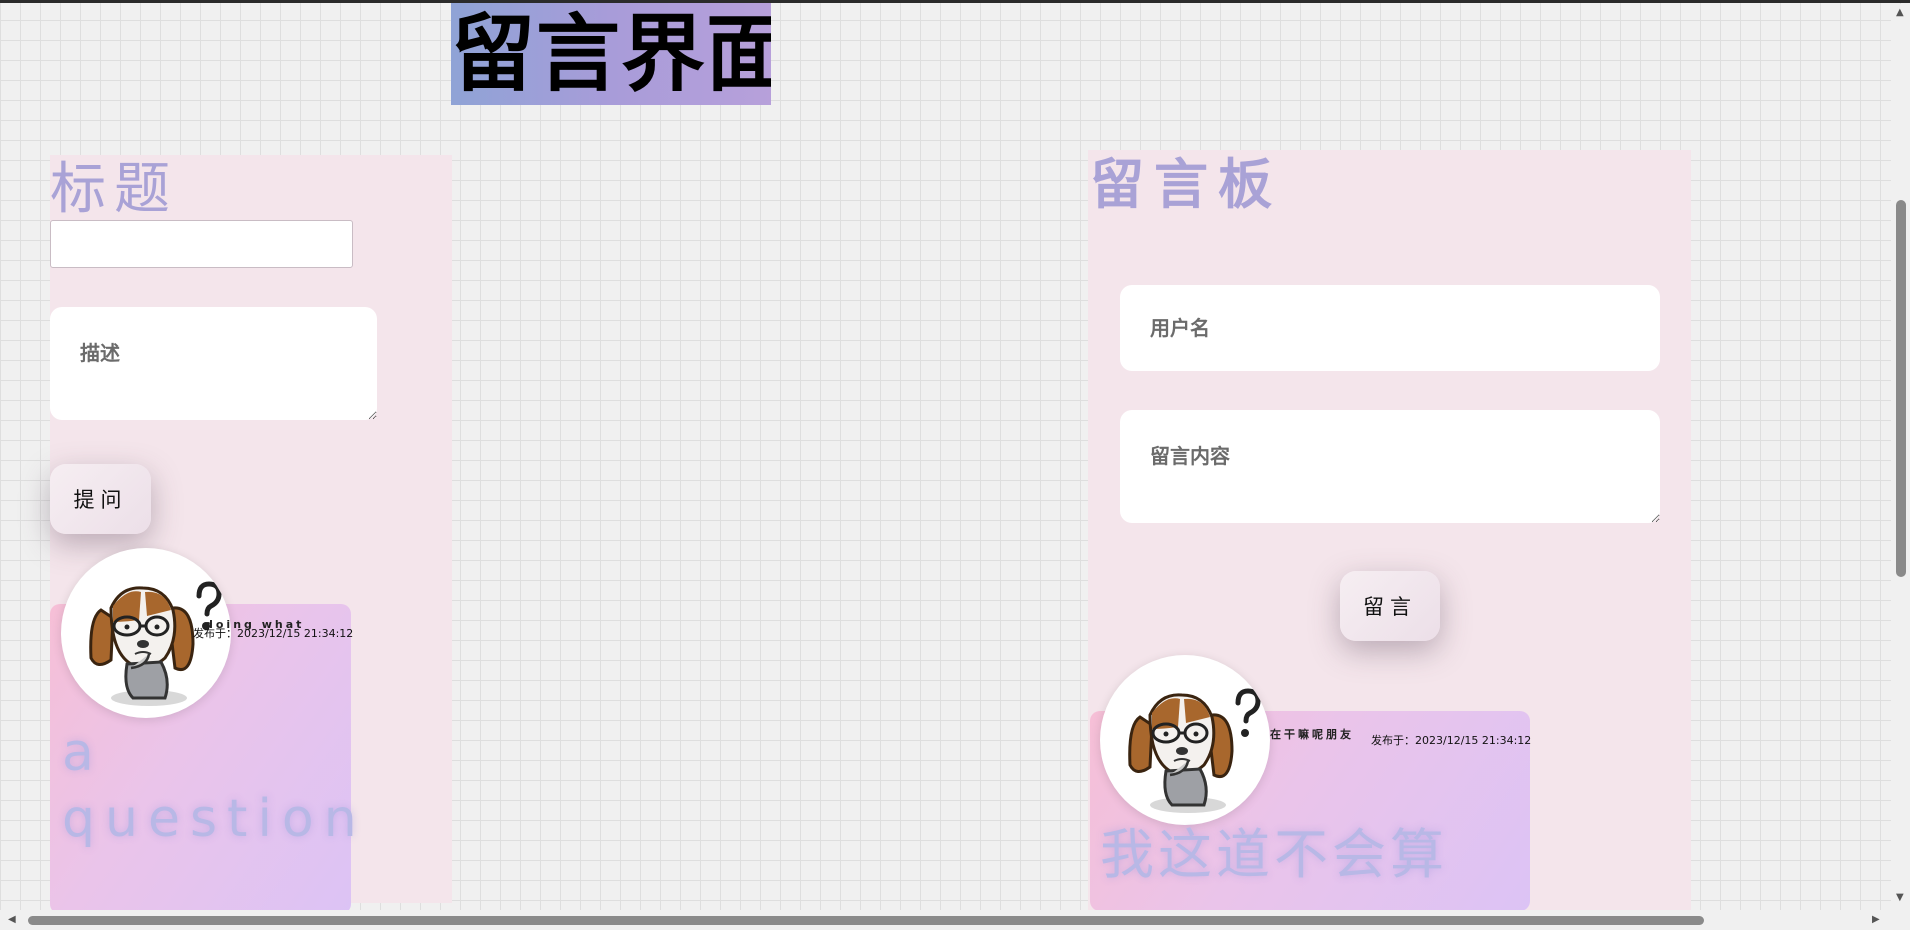  What do you see at coordinates (214, 786) in the screenshot?
I see `question-card-body: a question` at bounding box center [214, 786].